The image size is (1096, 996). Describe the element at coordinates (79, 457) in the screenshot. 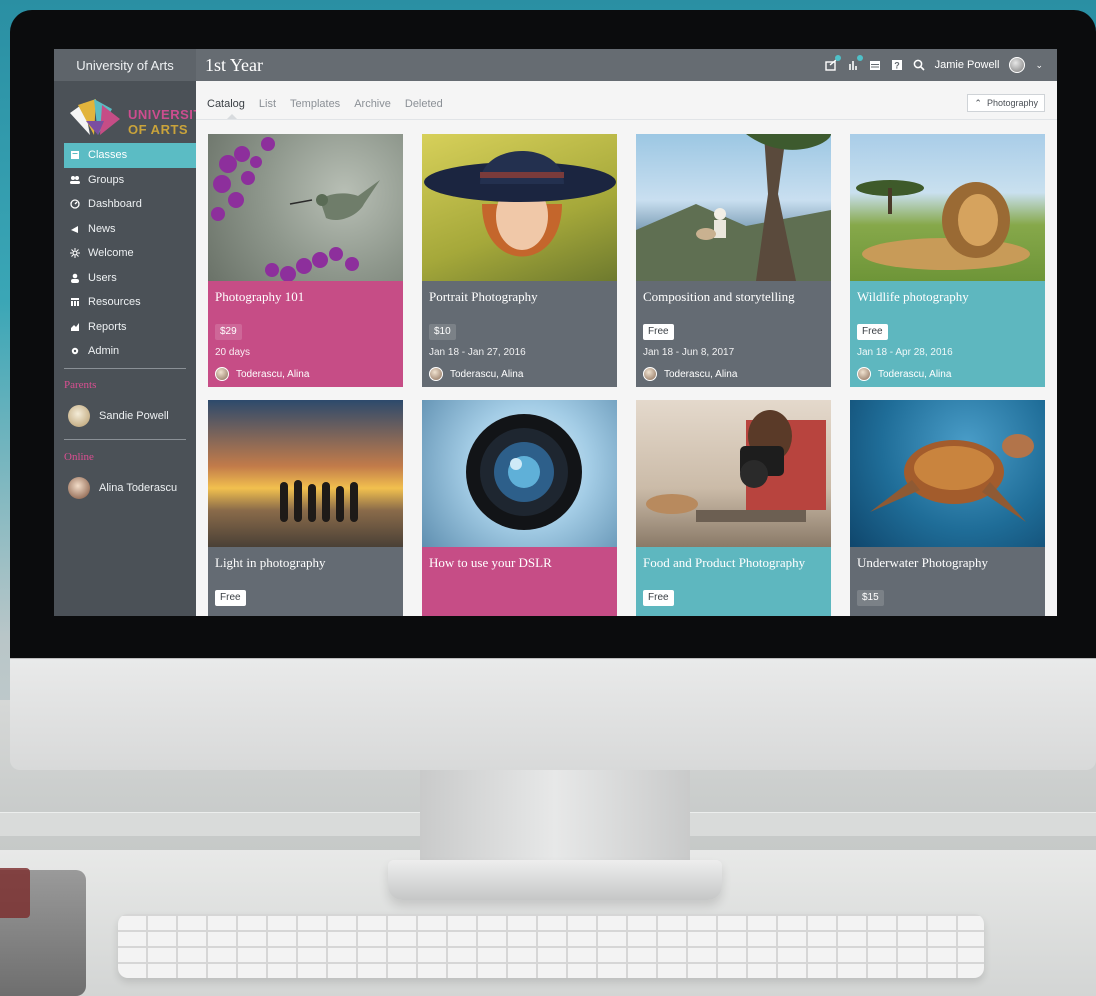

I see `online-heading: Online` at that location.